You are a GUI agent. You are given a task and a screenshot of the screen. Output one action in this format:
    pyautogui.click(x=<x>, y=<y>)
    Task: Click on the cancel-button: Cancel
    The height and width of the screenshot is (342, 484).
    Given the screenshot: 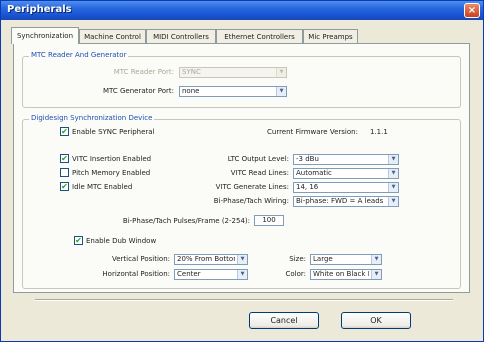 What is the action you would take?
    pyautogui.click(x=284, y=320)
    